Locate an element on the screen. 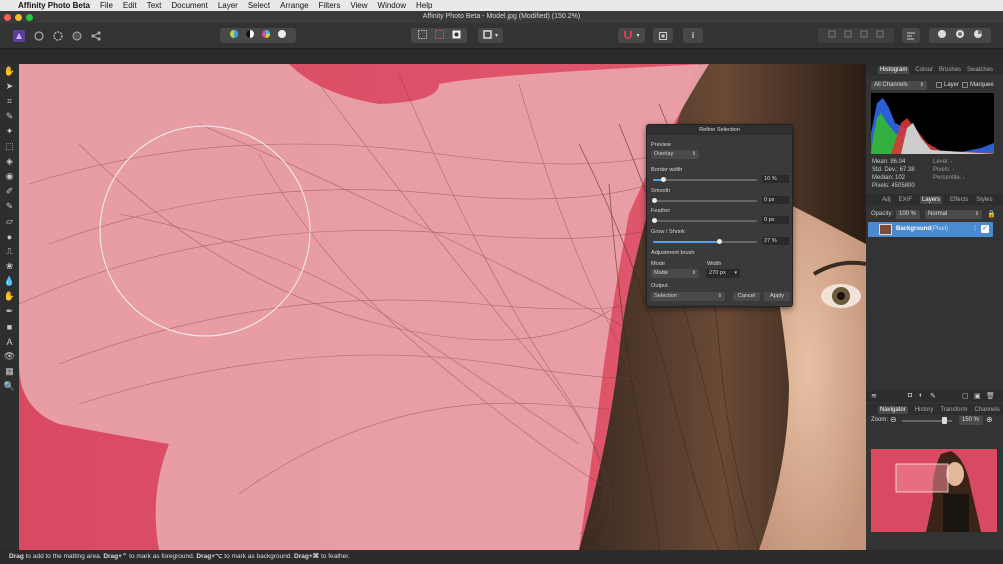  smooth-value: 0 px is located at coordinates (775, 200).